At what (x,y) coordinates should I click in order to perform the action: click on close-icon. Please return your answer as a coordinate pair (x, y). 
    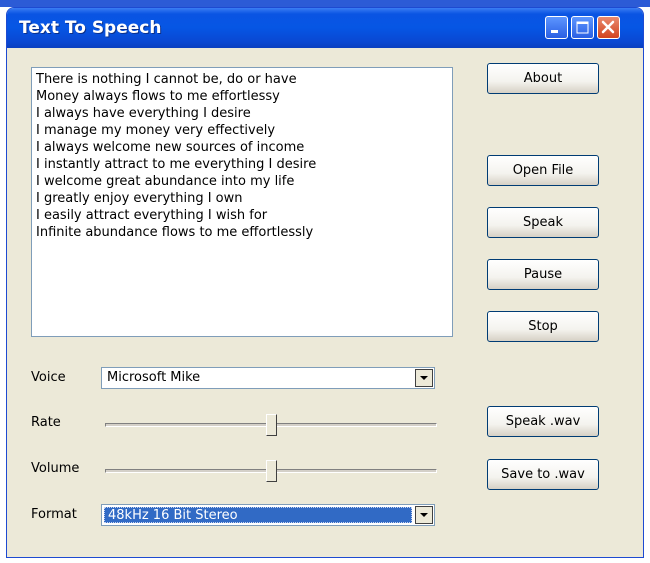
    Looking at the image, I should click on (608, 27).